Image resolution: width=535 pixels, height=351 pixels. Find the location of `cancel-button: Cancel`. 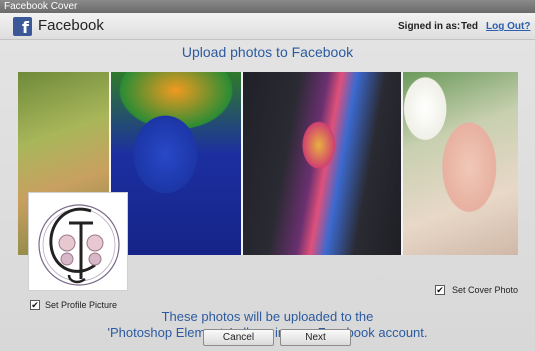

cancel-button: Cancel is located at coordinates (238, 337).